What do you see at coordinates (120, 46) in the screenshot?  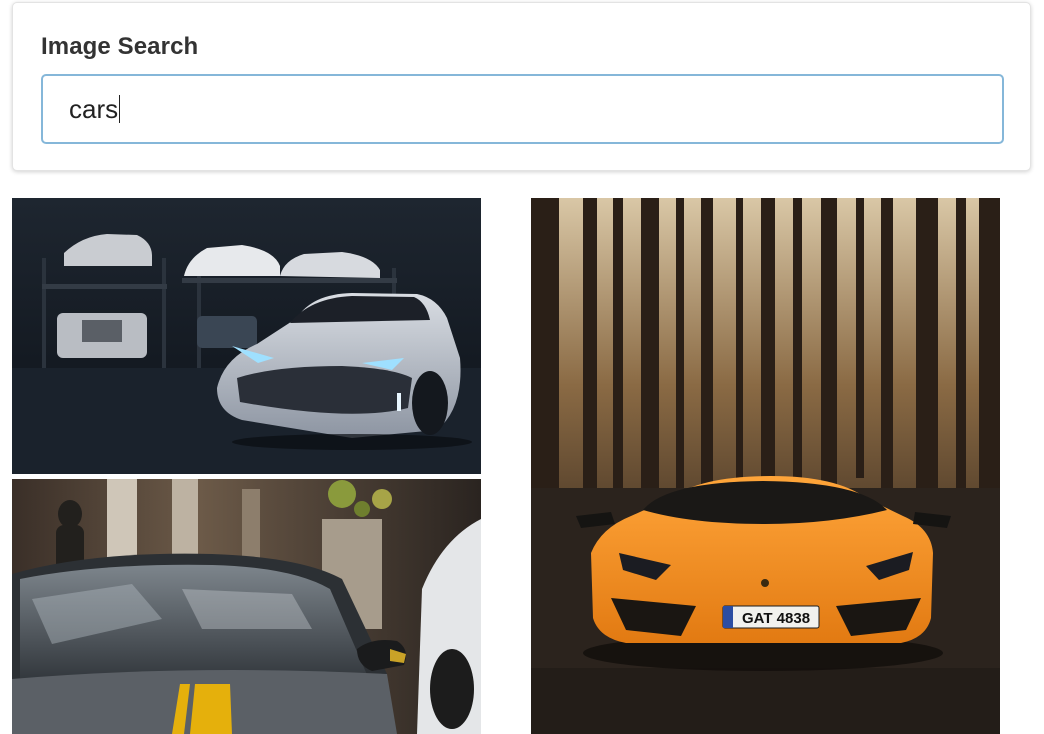 I see `search-label: Image Search` at bounding box center [120, 46].